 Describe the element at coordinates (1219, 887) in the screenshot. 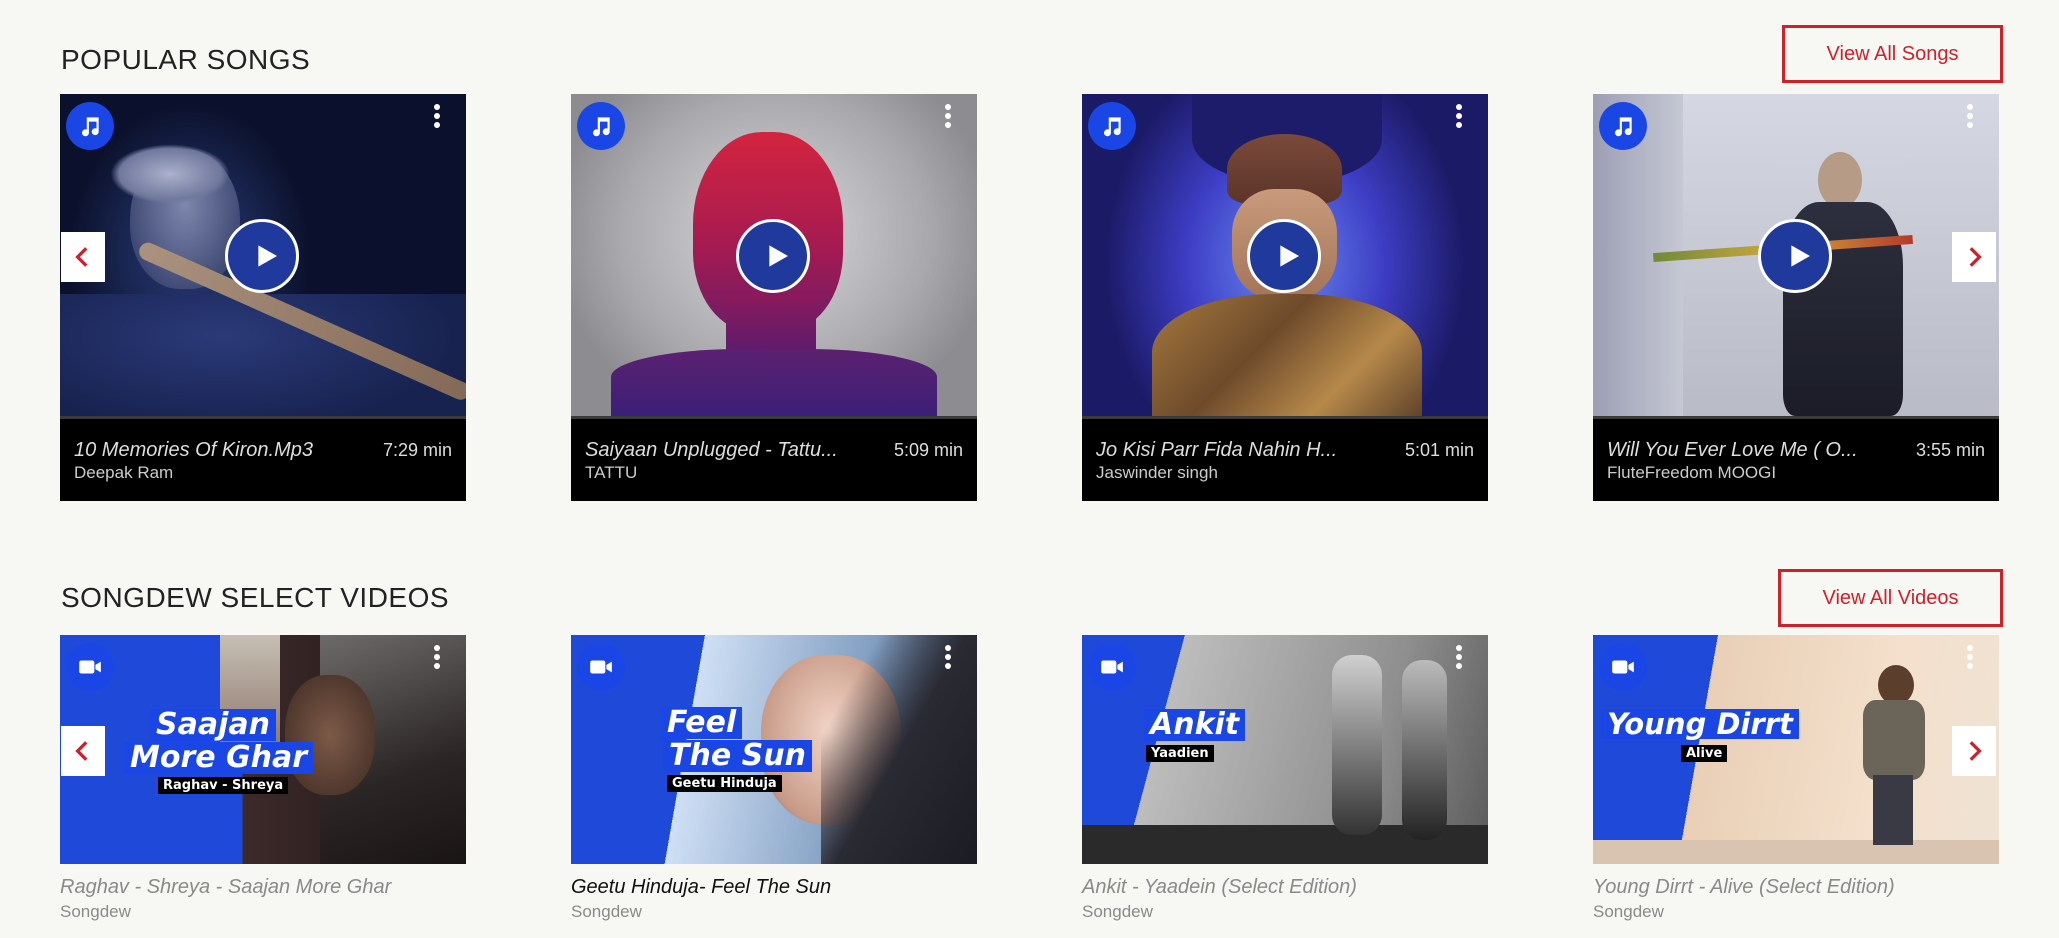

I see `video-title: Ankit - Yaadein (Select Edition)` at that location.